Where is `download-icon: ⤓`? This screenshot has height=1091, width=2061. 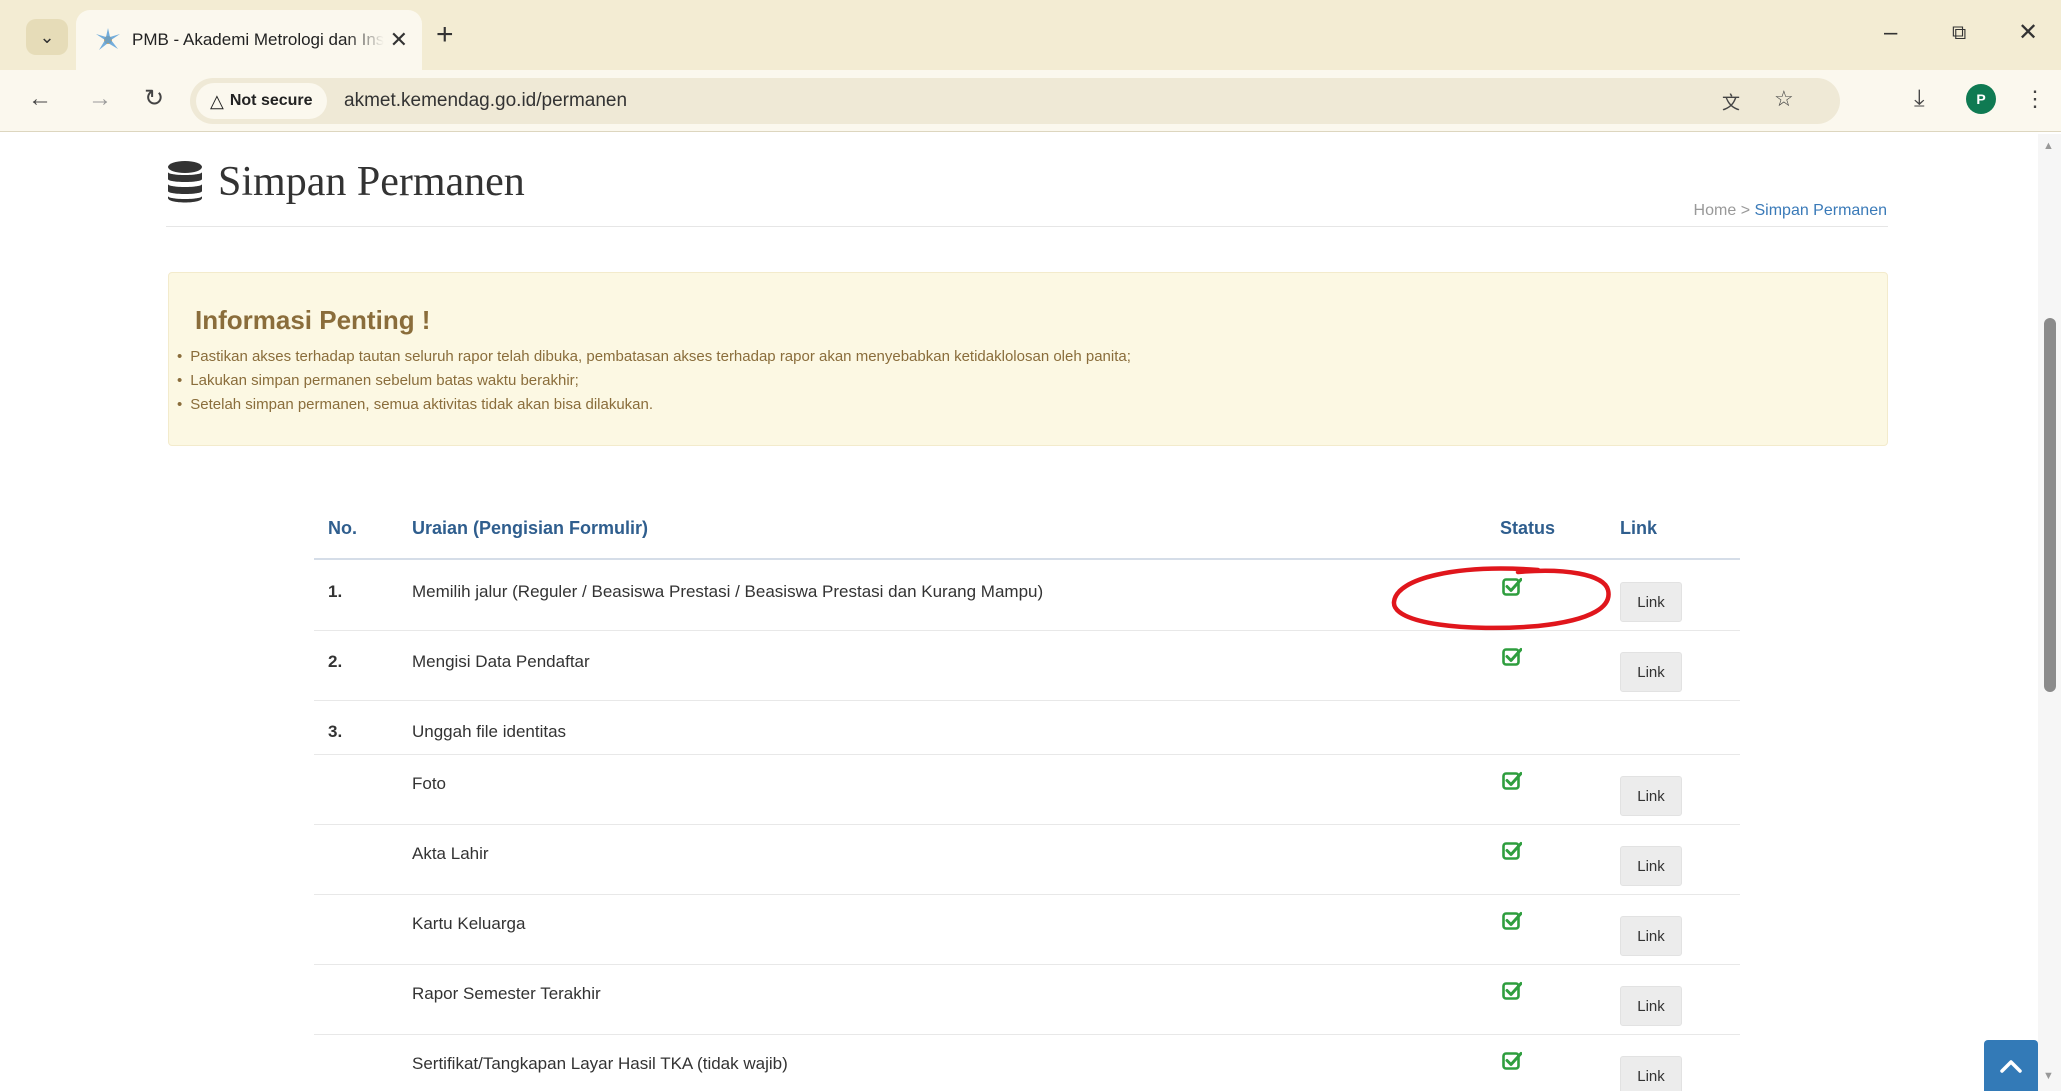
download-icon: ⤓ is located at coordinates (1919, 99).